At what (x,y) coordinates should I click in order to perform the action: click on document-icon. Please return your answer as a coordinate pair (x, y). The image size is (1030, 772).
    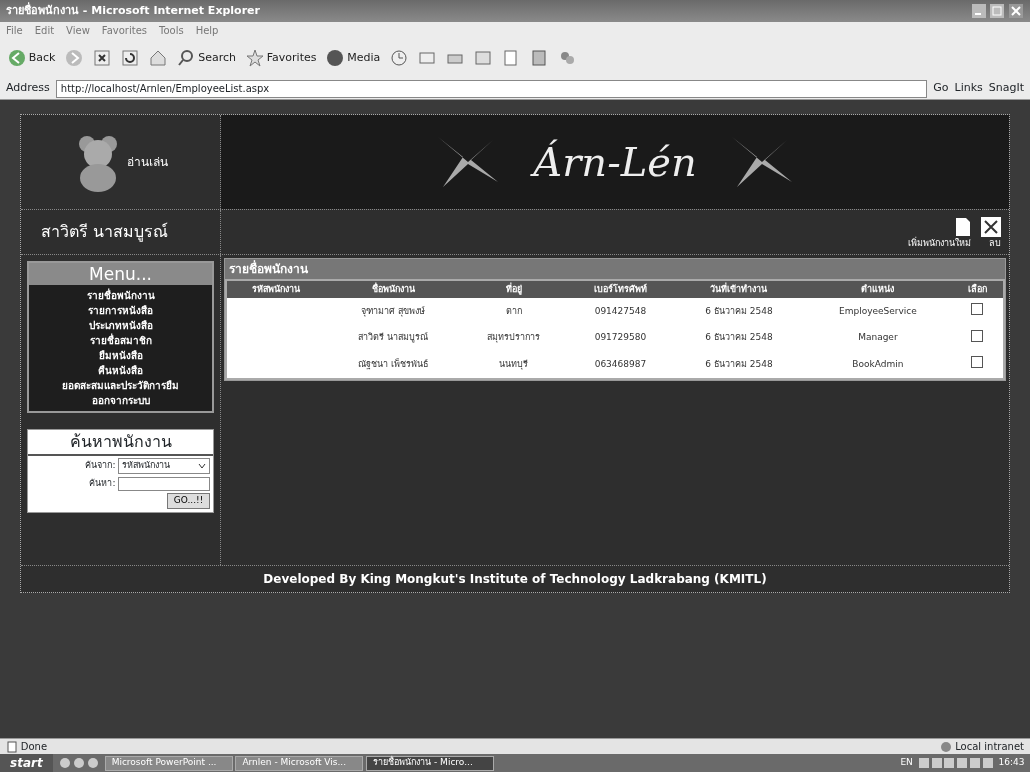
    Looking at the image, I should click on (483, 58).